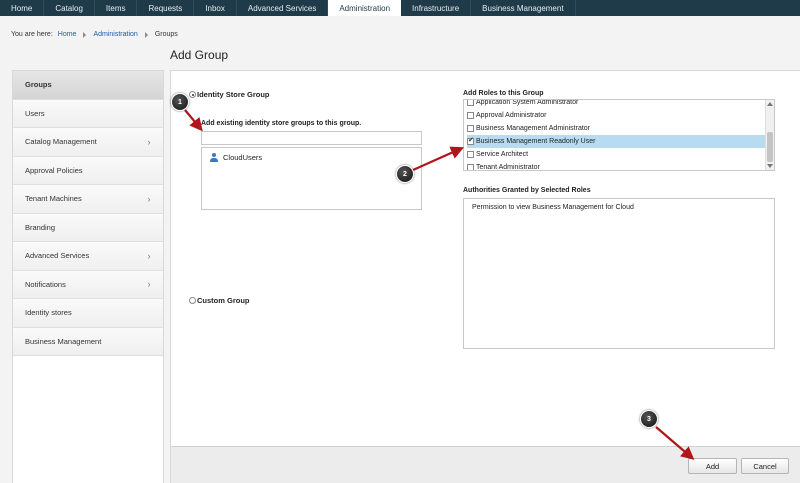  Describe the element at coordinates (616, 115) in the screenshot. I see `role-item: Approval Administrator` at that location.